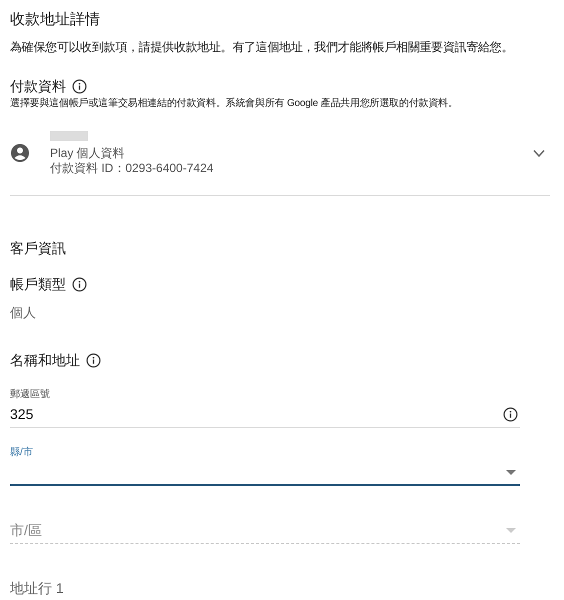 This screenshot has width=564, height=600. What do you see at coordinates (262, 47) in the screenshot?
I see `description-text: 為確保您可以收到款項，請提供收款地址。有了這個地址，我們才能將帳戶相關重要資訊寄給您。` at bounding box center [262, 47].